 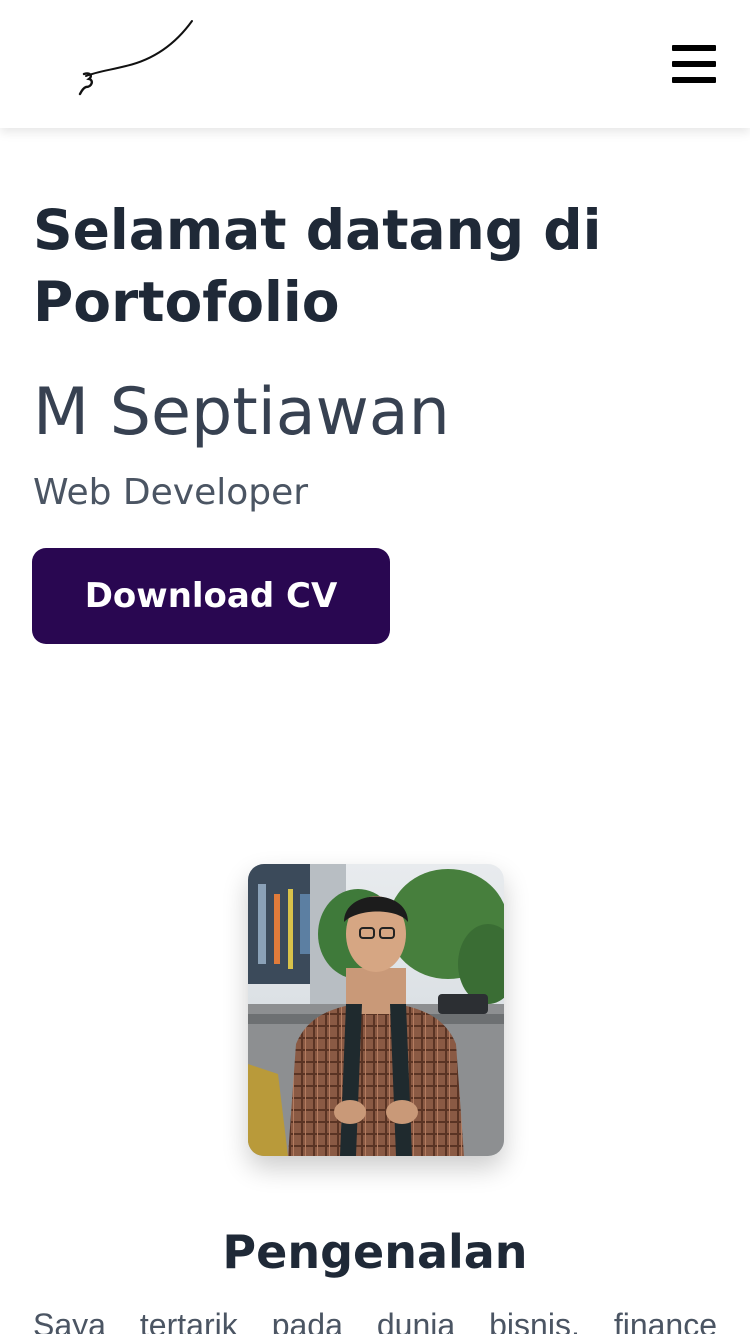 What do you see at coordinates (376, 1010) in the screenshot?
I see `profile-photo` at bounding box center [376, 1010].